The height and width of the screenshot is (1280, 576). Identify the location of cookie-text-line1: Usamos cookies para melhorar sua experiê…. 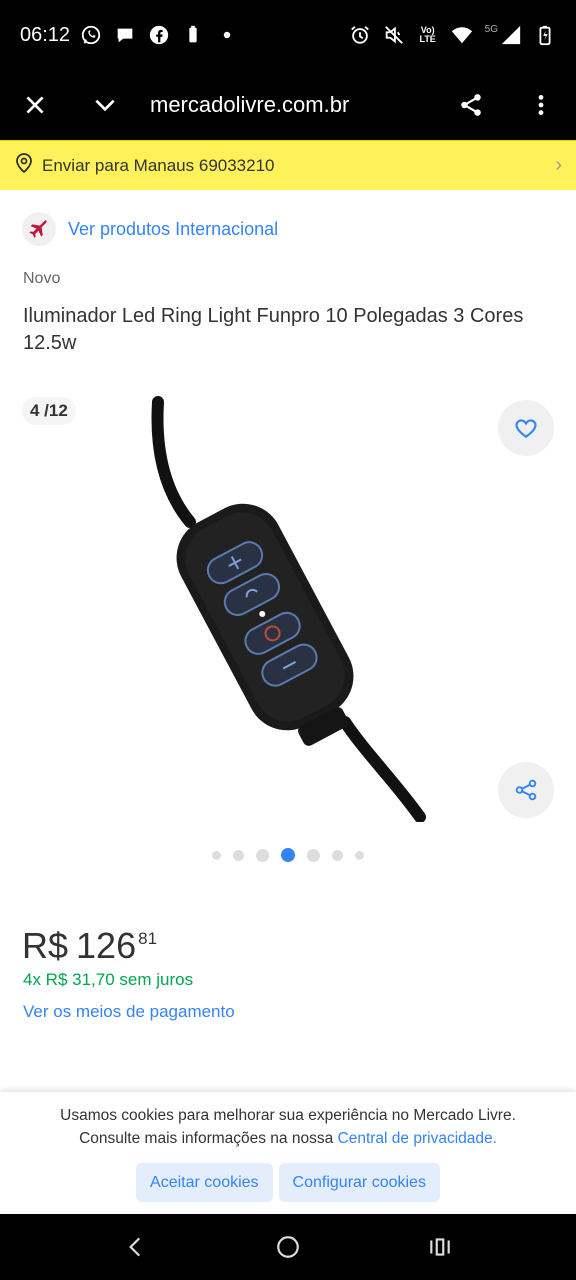
(288, 1115).